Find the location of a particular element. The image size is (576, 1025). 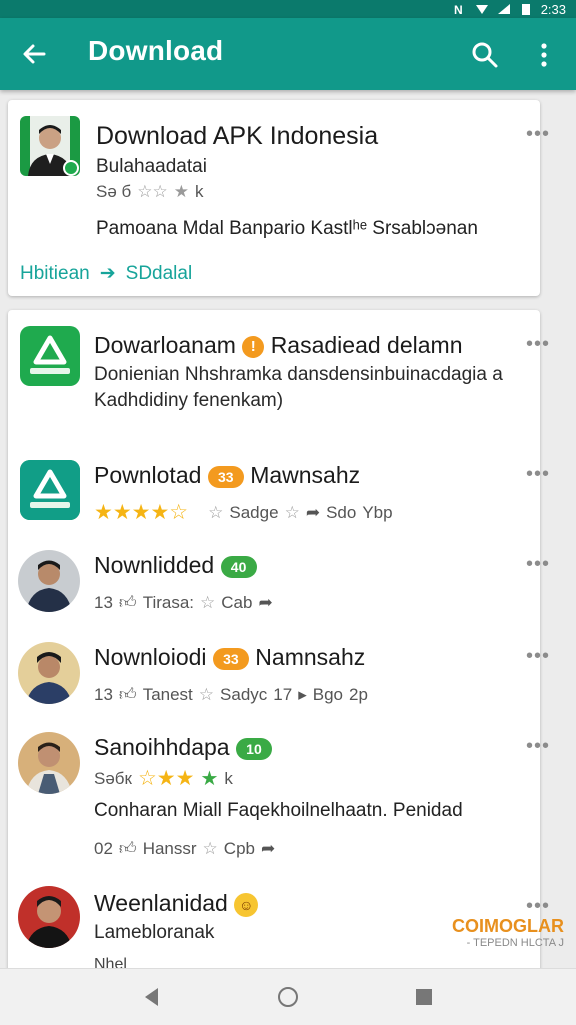

list-item-title-text: Sanoihhdapa is located at coordinates (162, 747).